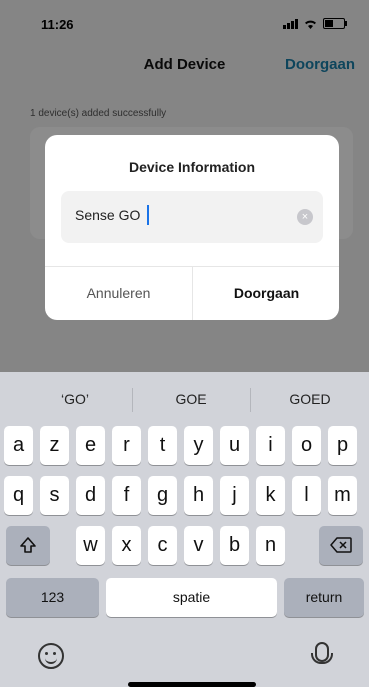 The height and width of the screenshot is (687, 369). I want to click on numbers-key: 123, so click(52, 597).